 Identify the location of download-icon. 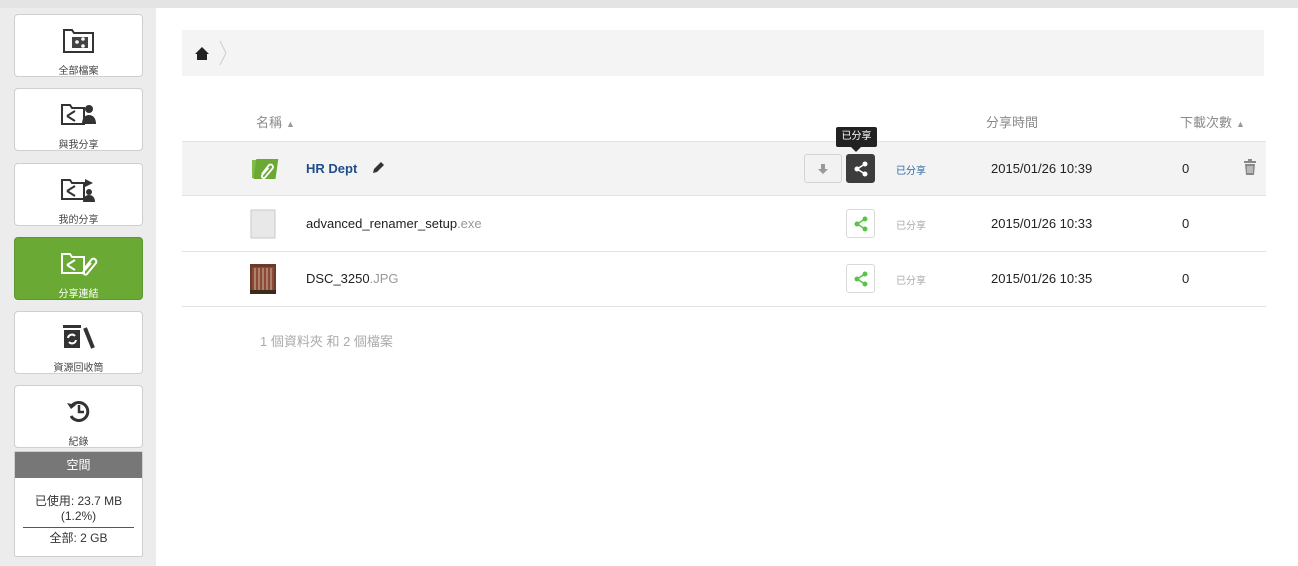
(823, 168).